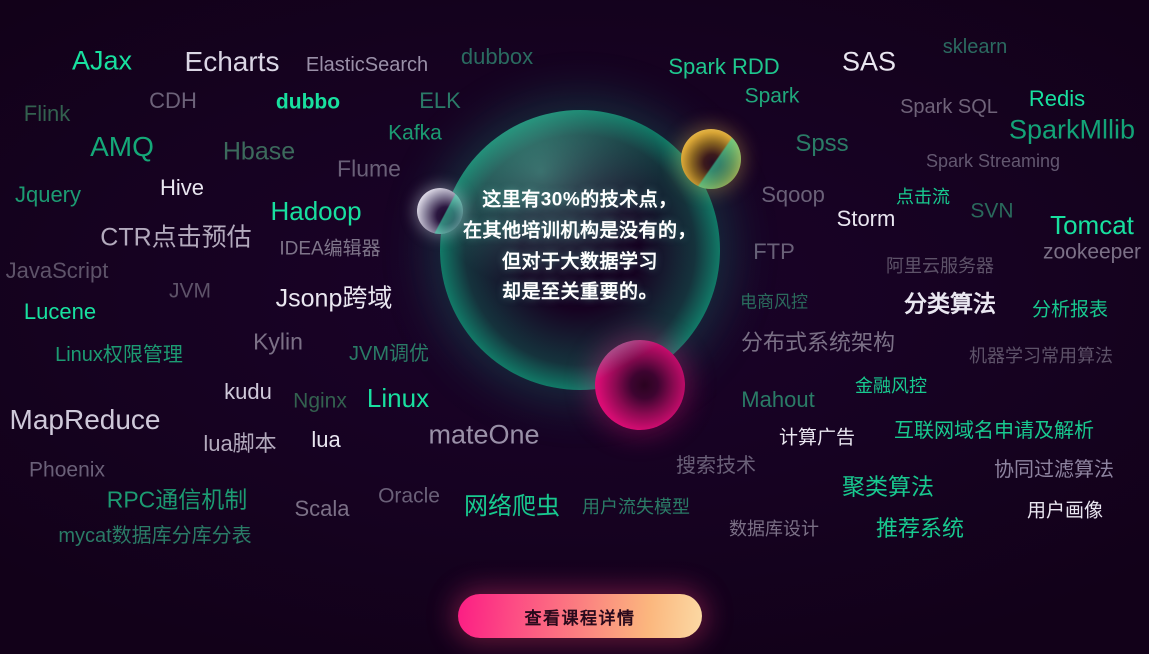  I want to click on keyword: Flink, so click(47, 114).